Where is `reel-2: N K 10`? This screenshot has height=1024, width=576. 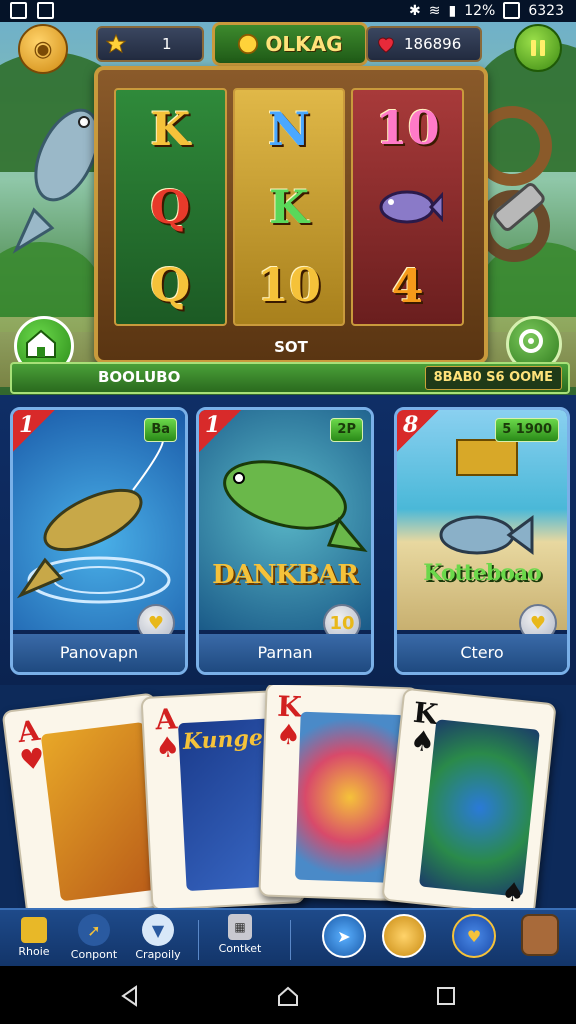
reel-2: N K 10 is located at coordinates (289, 207).